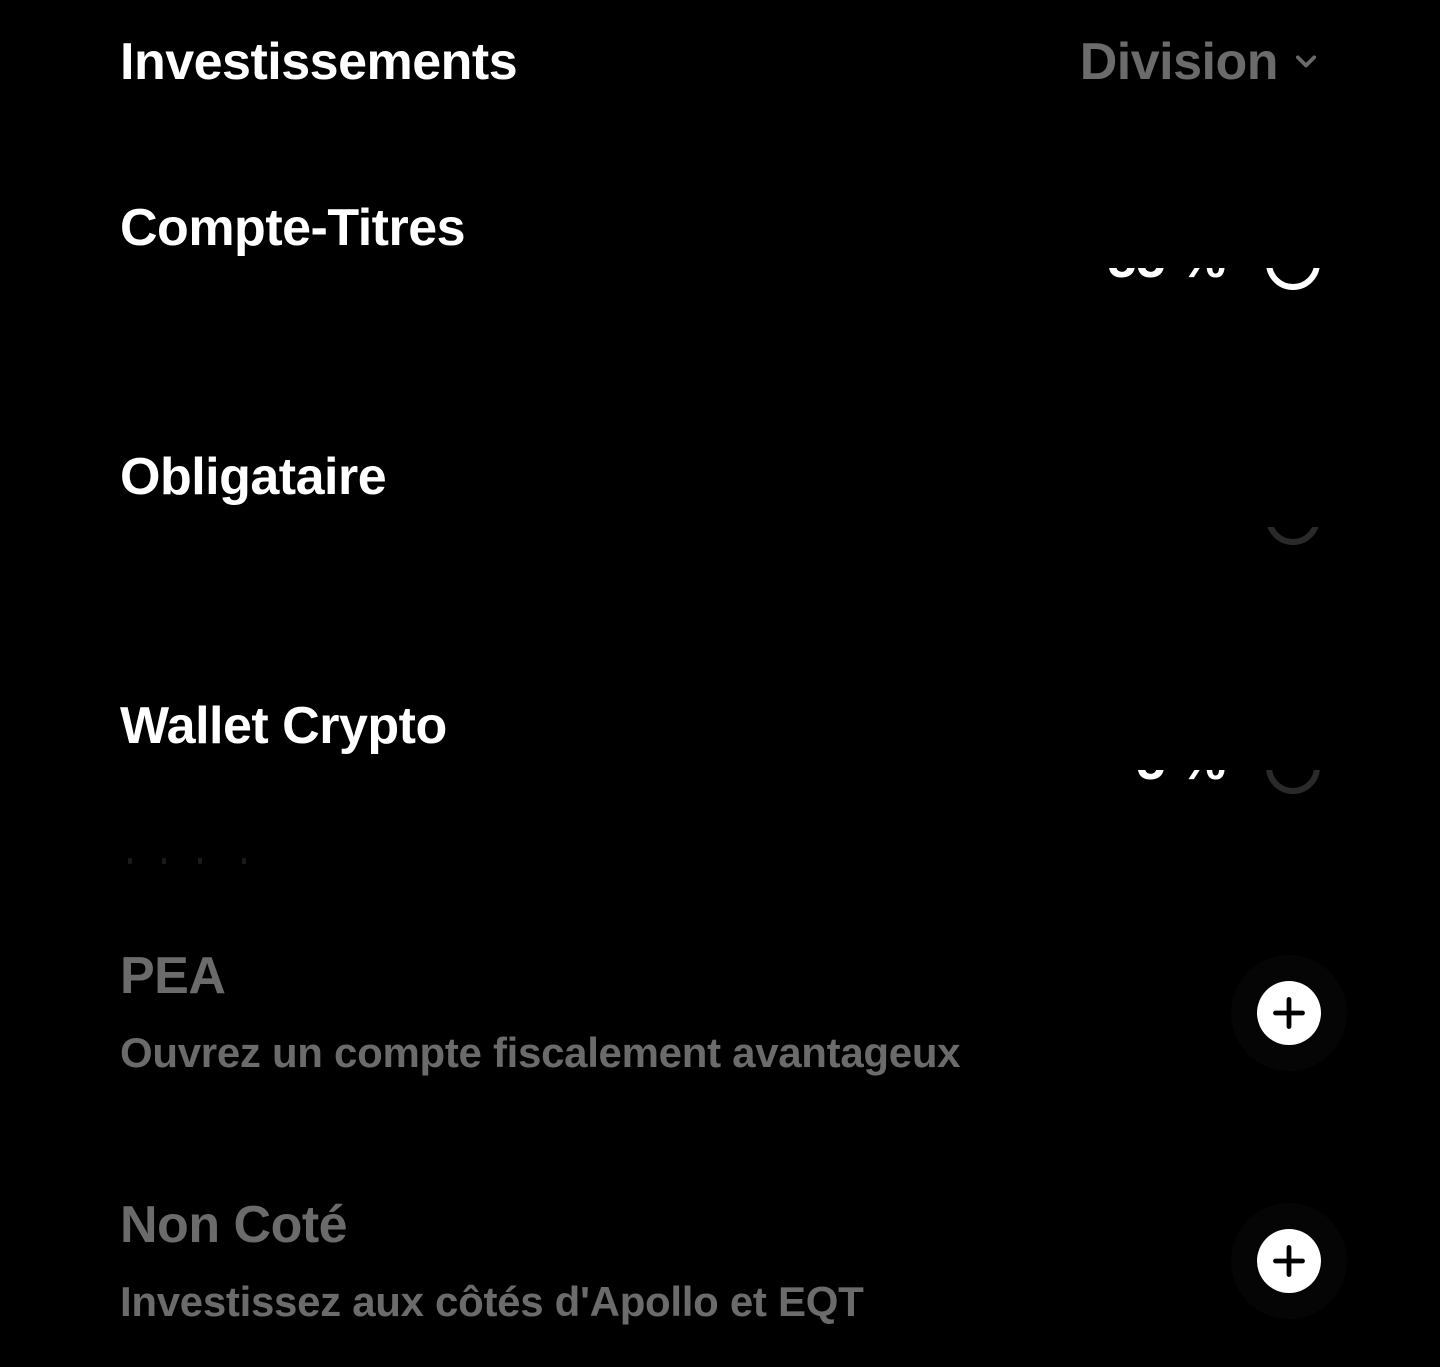 This screenshot has height=1367, width=1440. I want to click on section-compte-titres: Compte-Titres 55 %, so click(720, 251).